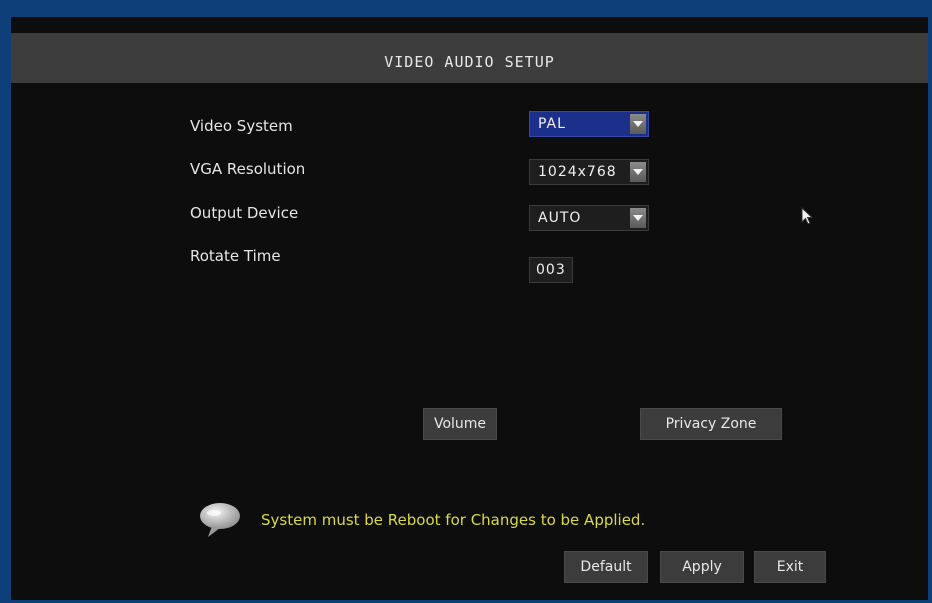 The image size is (932, 603). I want to click on exit-button: Exit, so click(790, 567).